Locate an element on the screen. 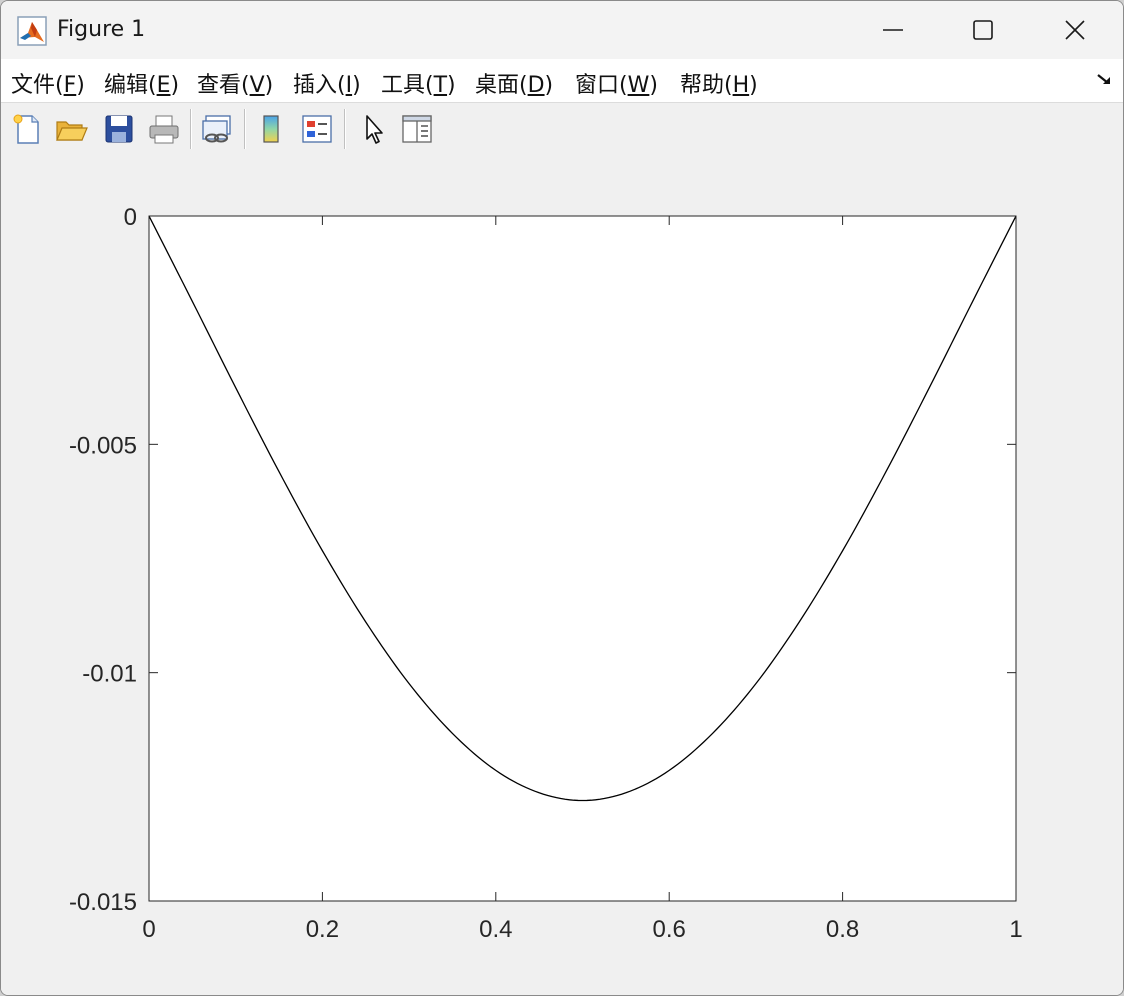 The height and width of the screenshot is (996, 1124). menu-view-label: 查看( is located at coordinates (223, 85).